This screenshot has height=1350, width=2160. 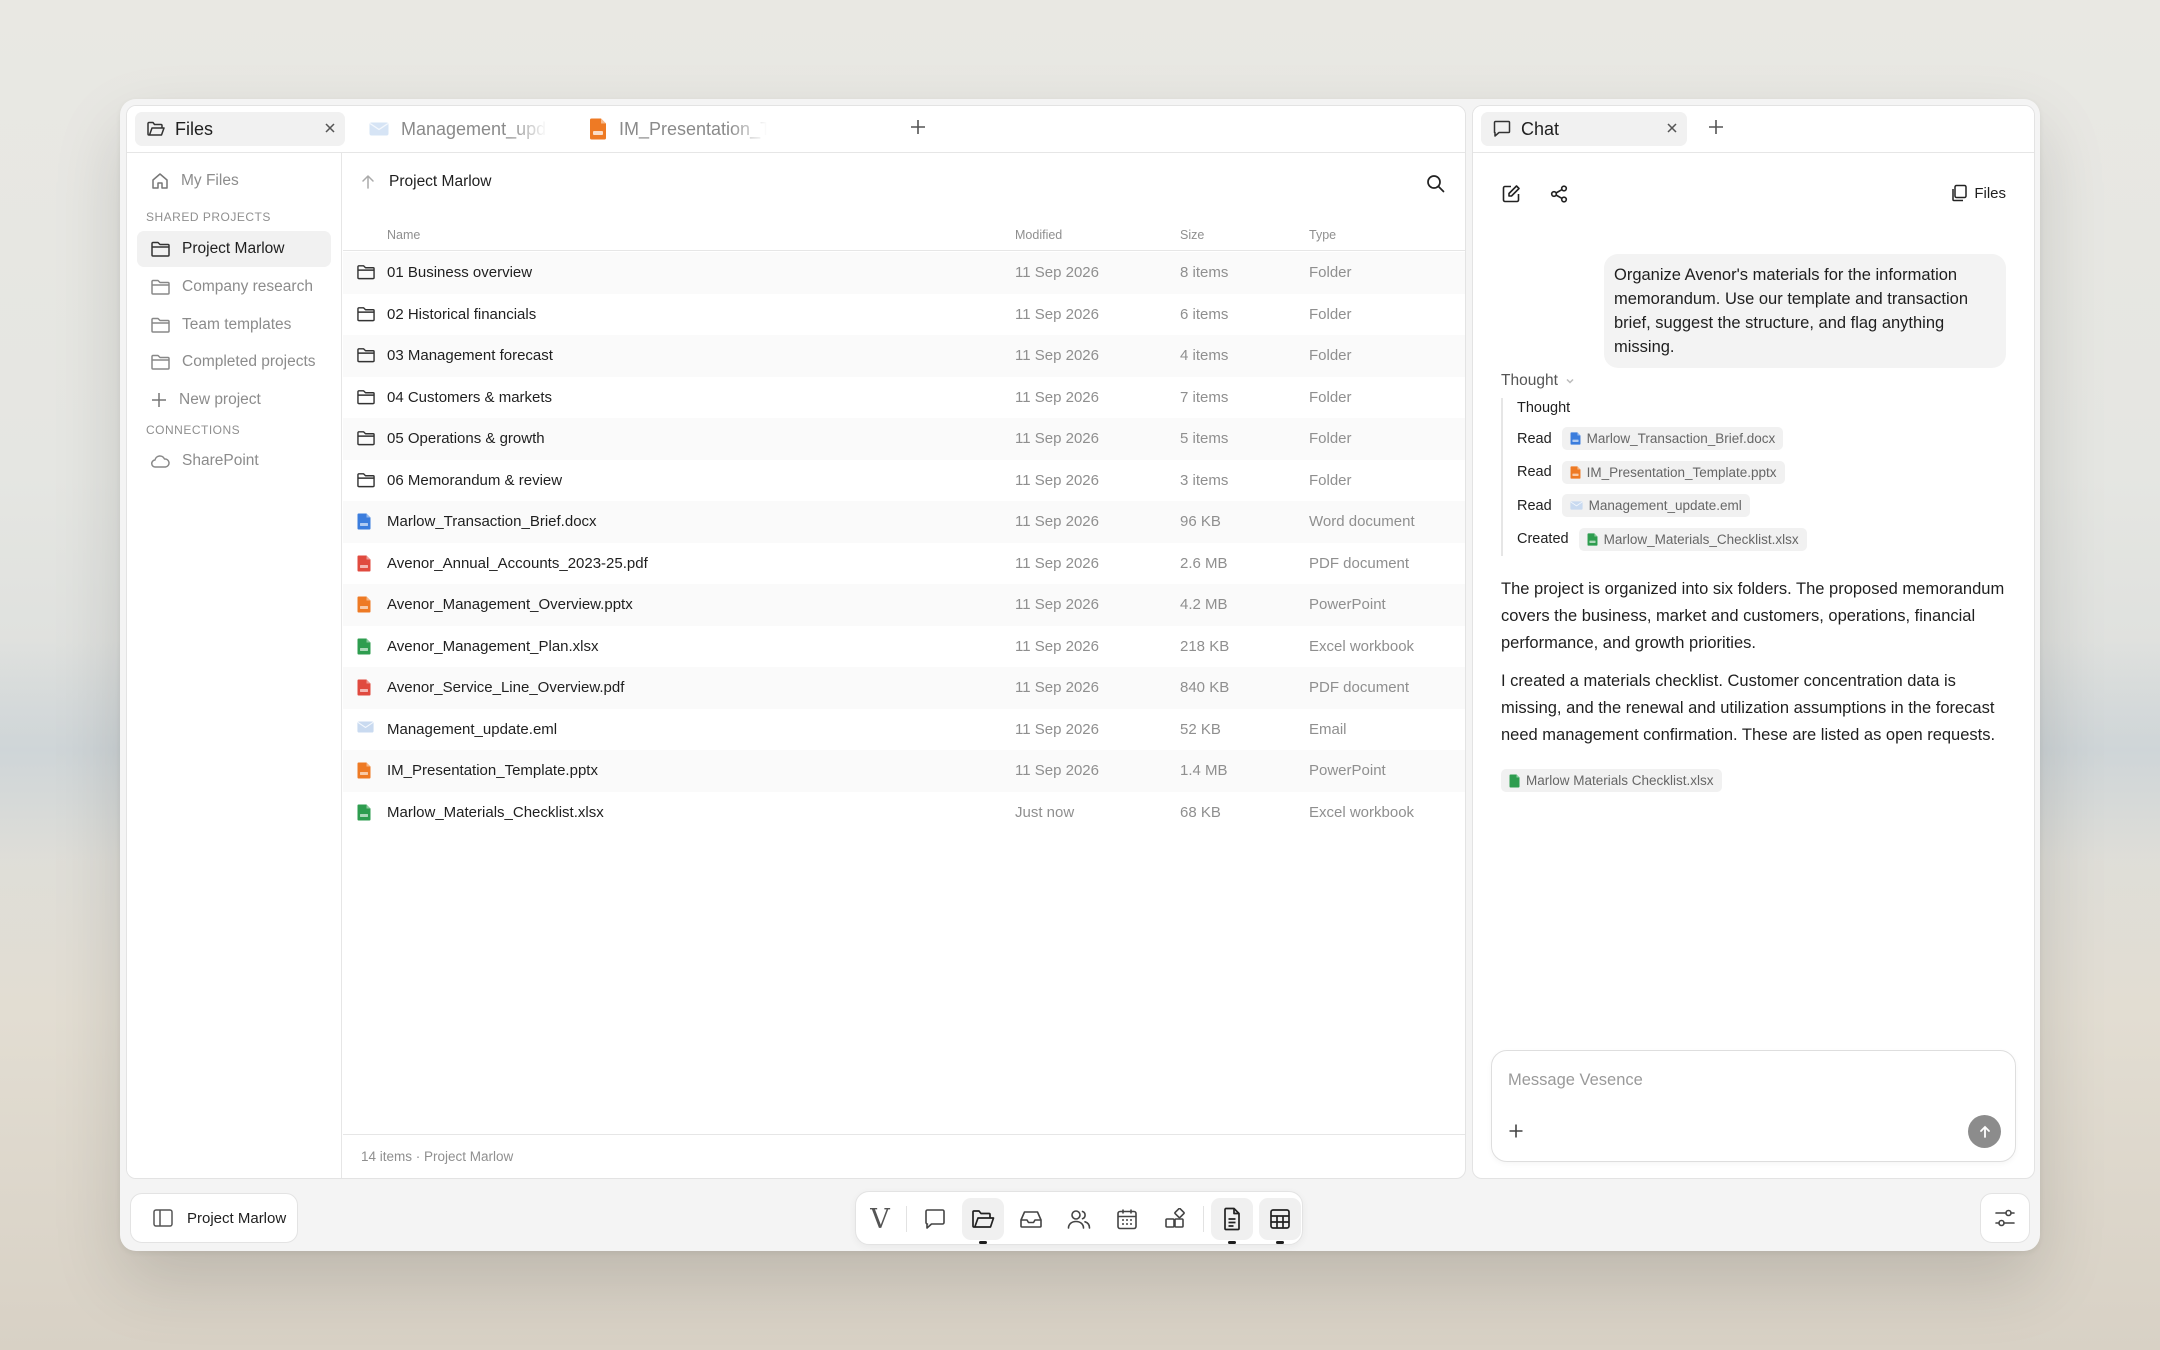 What do you see at coordinates (234, 181) in the screenshot?
I see `sidebar-item-my-files: My Files` at bounding box center [234, 181].